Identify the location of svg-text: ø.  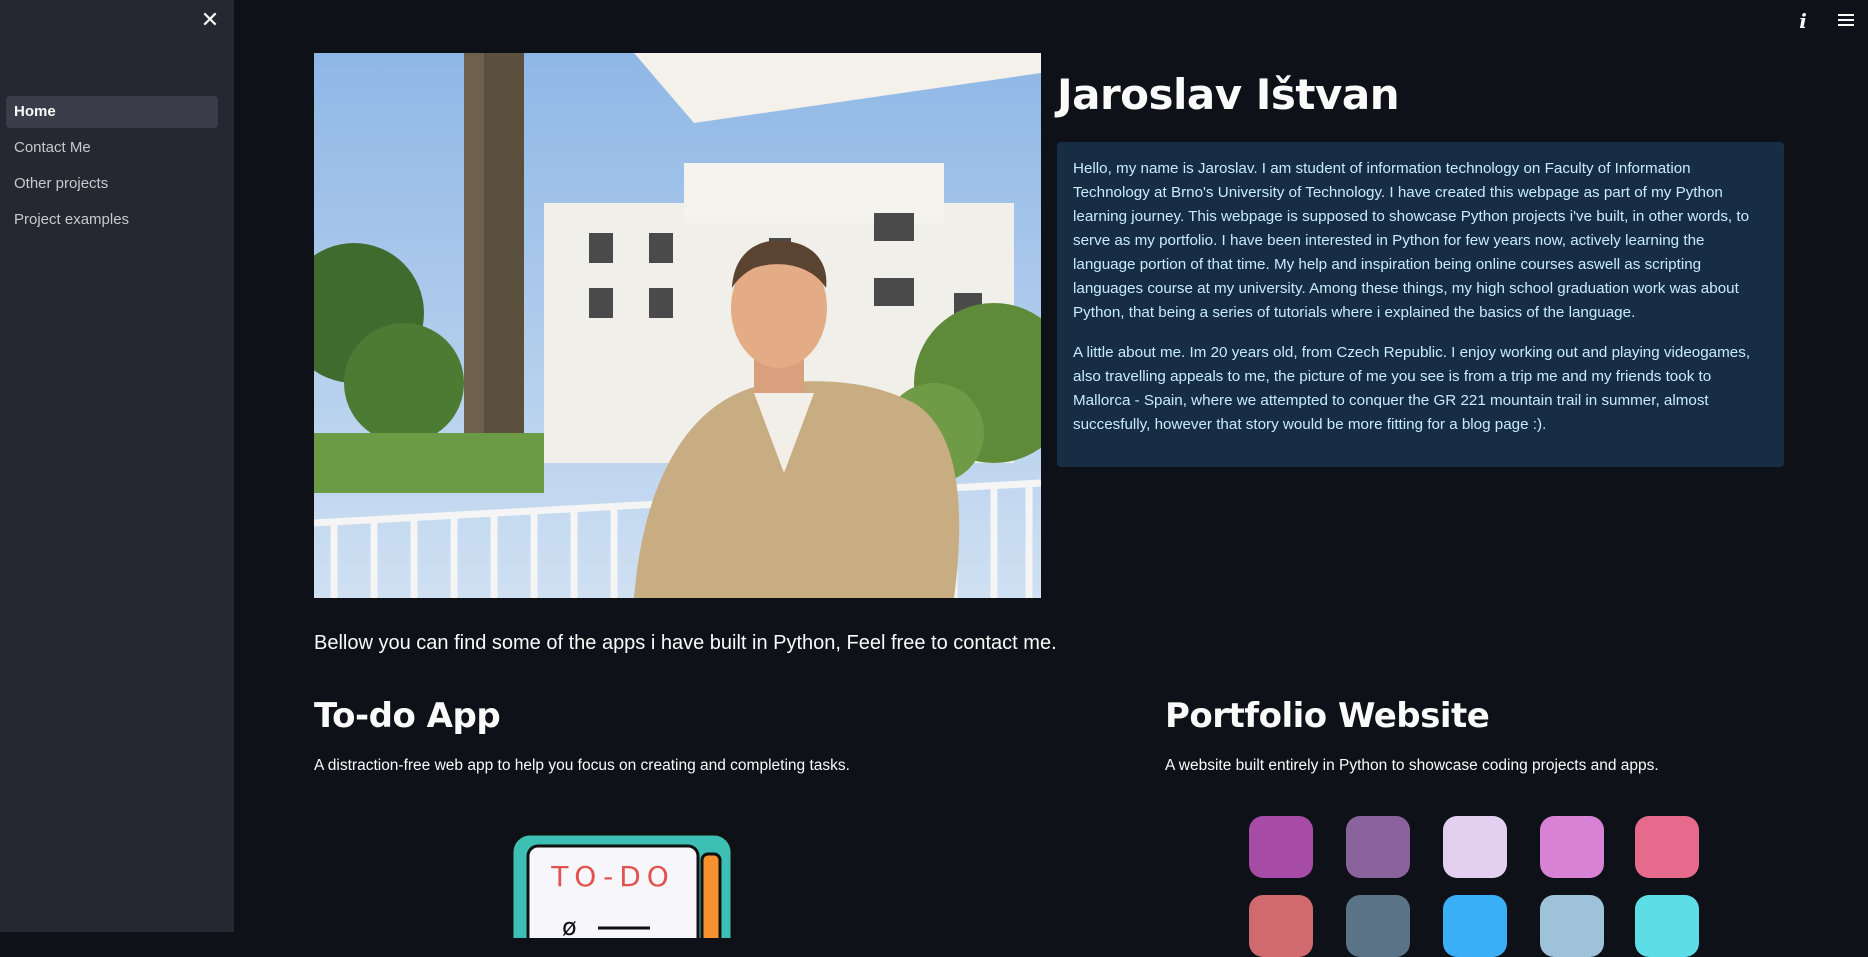
(569, 925).